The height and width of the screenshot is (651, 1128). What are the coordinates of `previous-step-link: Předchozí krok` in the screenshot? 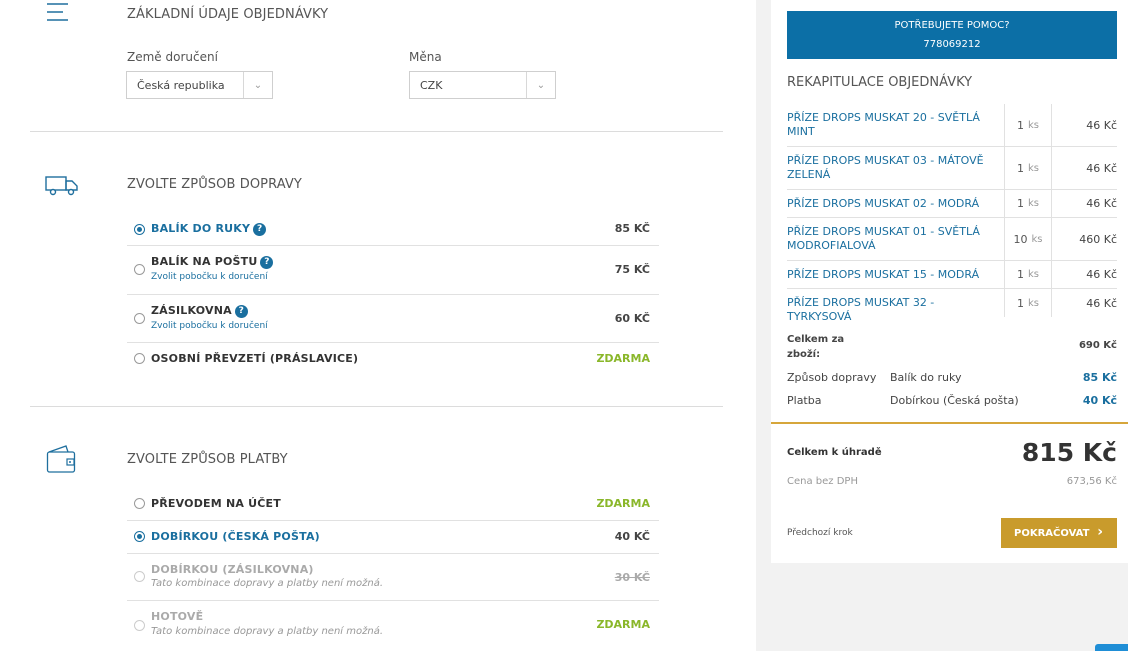 It's located at (820, 533).